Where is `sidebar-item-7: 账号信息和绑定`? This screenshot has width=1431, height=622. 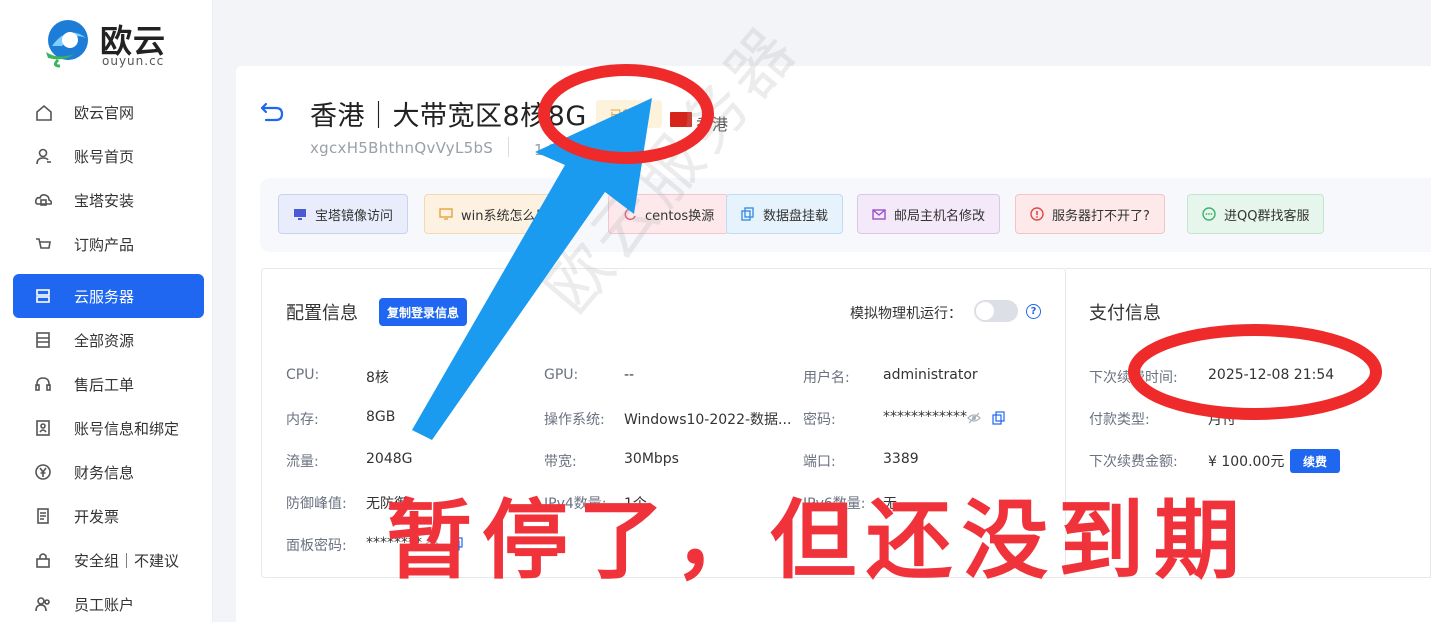
sidebar-item-7: 账号信息和绑定 is located at coordinates (106, 428).